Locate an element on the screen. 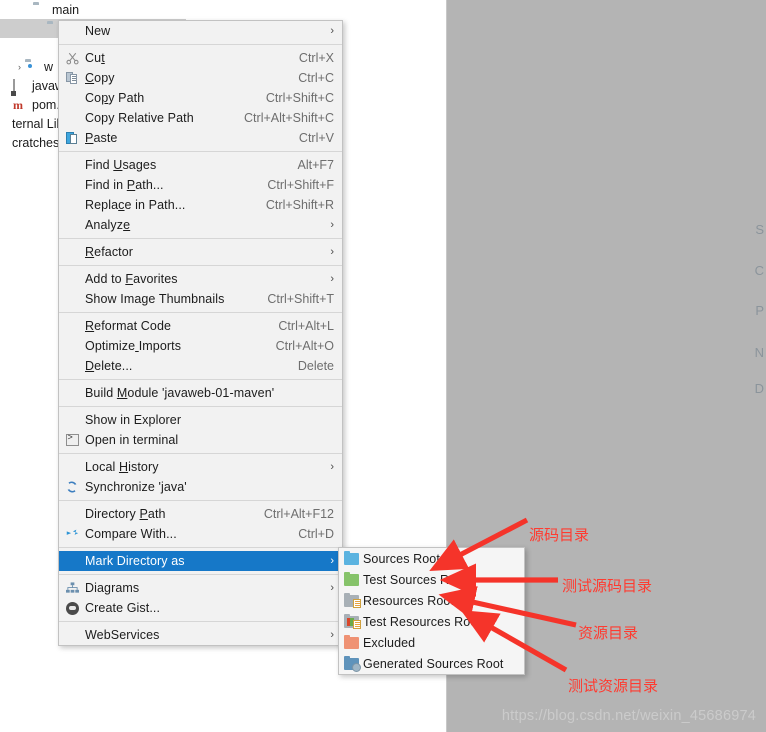 The image size is (766, 732). menu-item-shortcut: Ctrl+Alt+L is located at coordinates (306, 326).